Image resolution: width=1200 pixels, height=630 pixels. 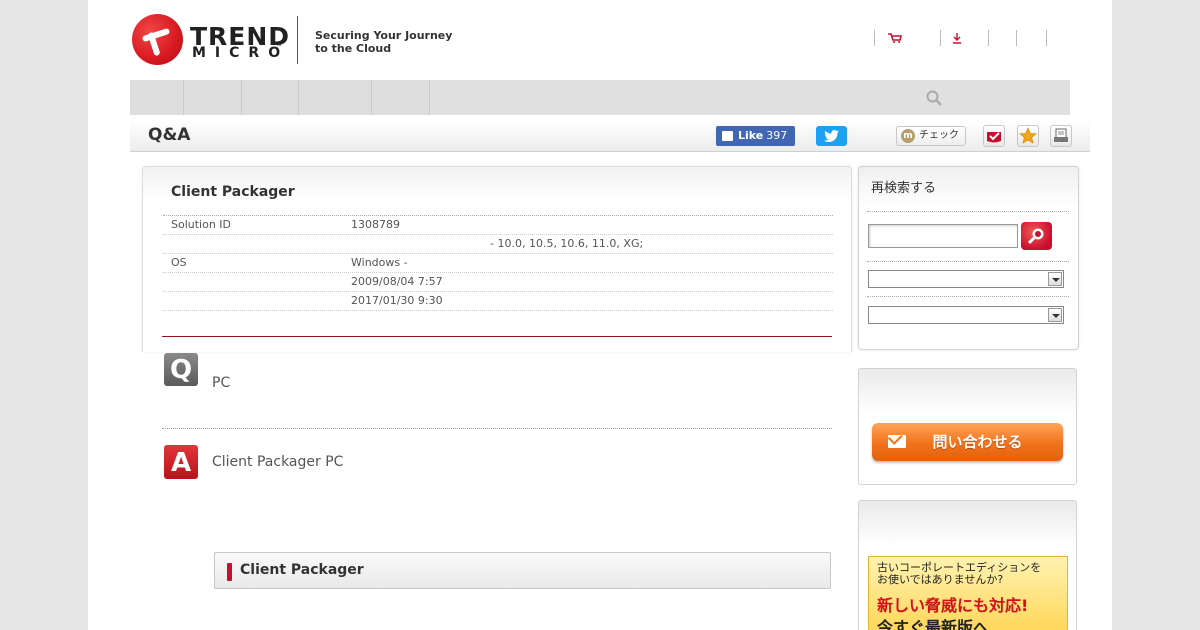 I want to click on facebook-like-button: Like 397, so click(x=755, y=136).